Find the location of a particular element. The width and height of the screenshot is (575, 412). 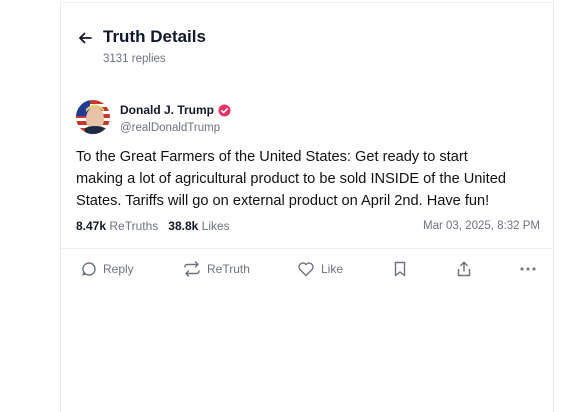

heart-icon is located at coordinates (306, 269).